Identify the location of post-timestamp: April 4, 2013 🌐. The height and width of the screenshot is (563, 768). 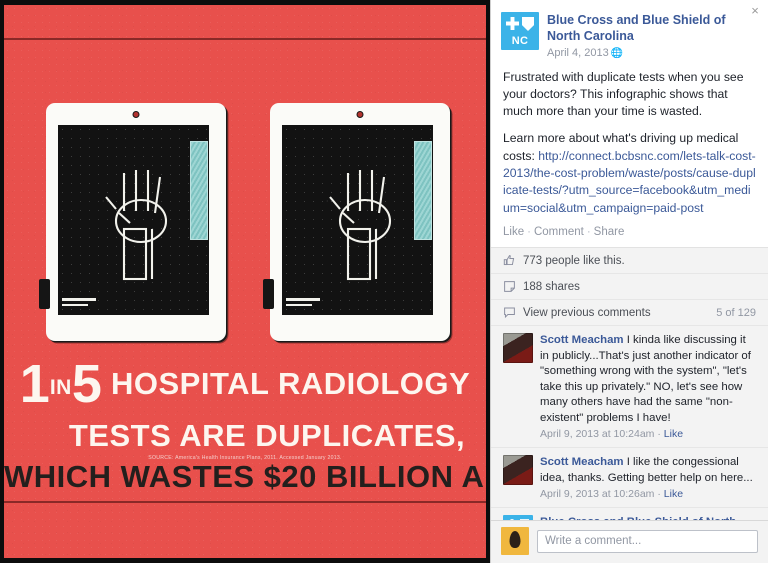
(652, 53).